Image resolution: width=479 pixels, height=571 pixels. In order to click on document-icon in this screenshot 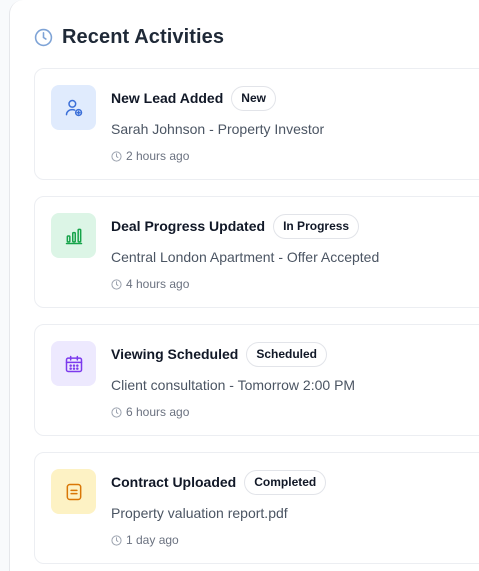, I will do `click(73, 491)`.